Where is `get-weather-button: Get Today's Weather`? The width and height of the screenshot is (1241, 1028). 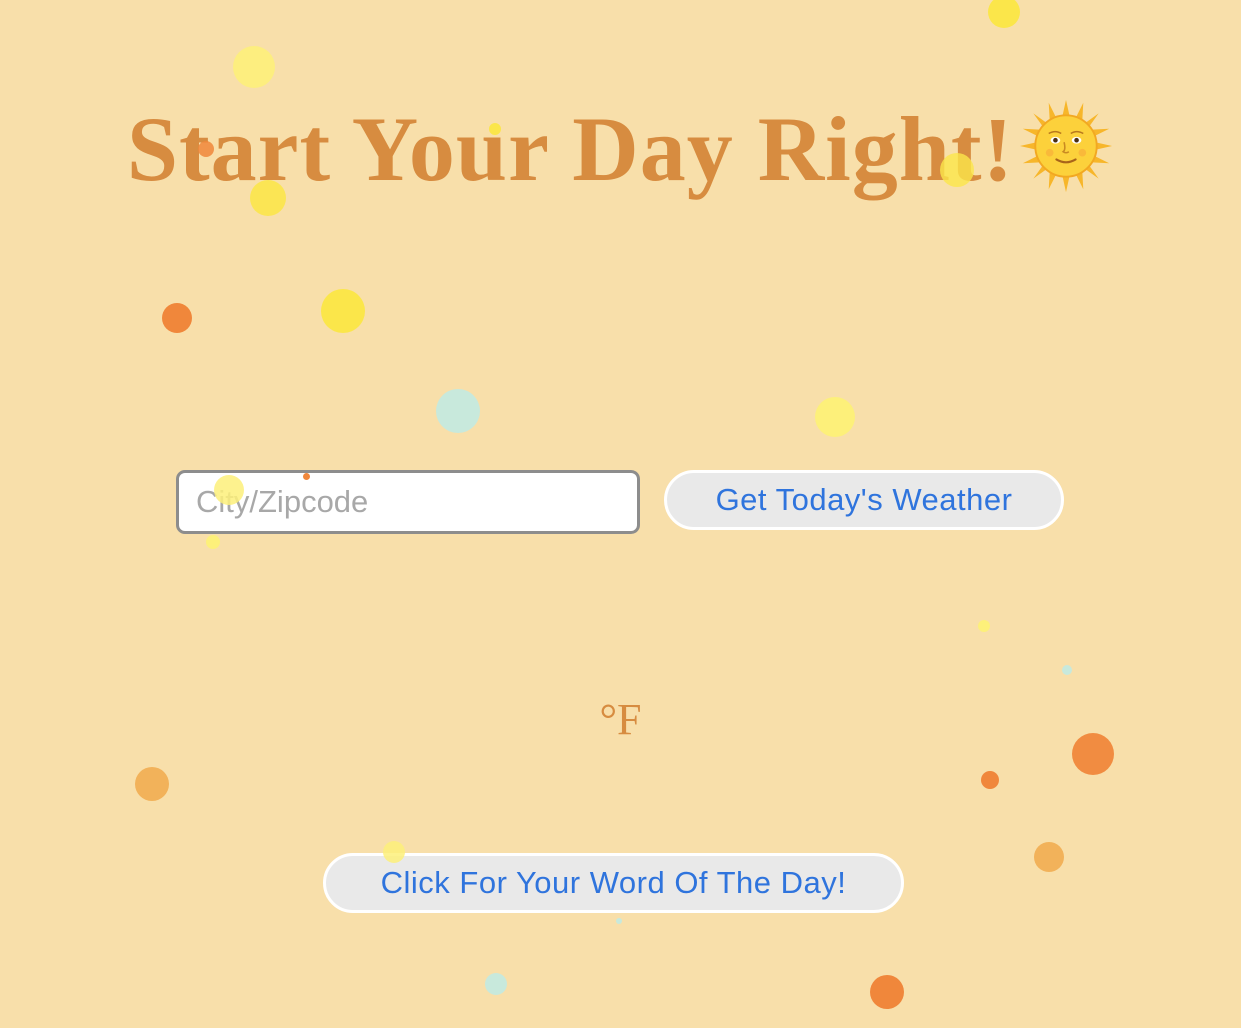
get-weather-button: Get Today's Weather is located at coordinates (864, 500).